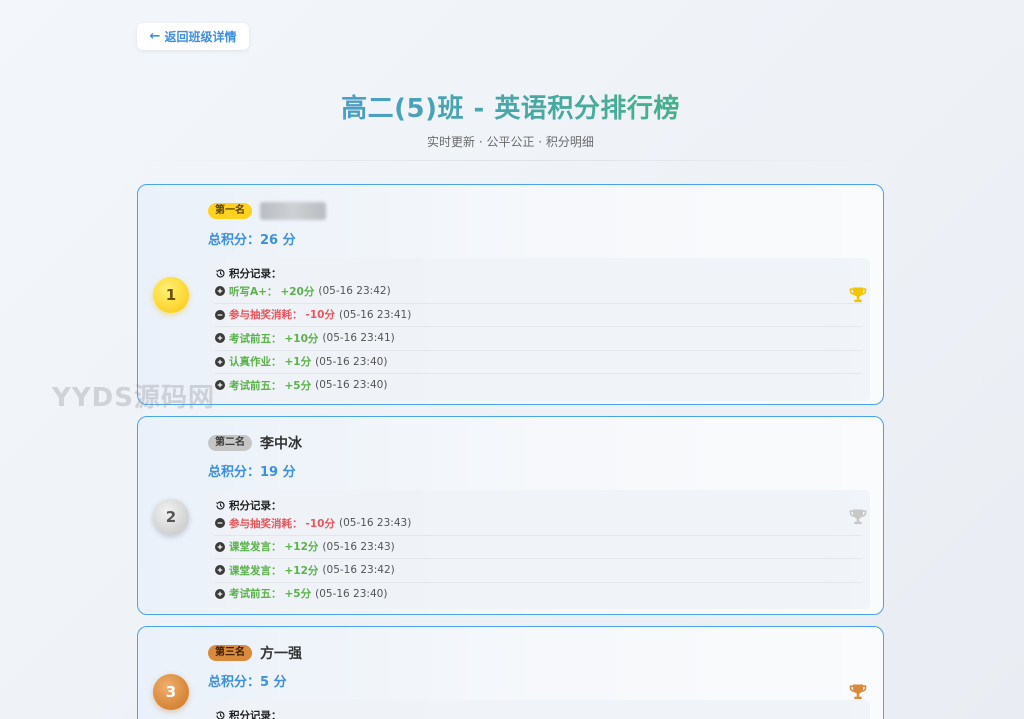 The image size is (1024, 719). Describe the element at coordinates (510, 142) in the screenshot. I see `page-subtitle: 实时更新 · 公平公正 · 积分明细` at that location.